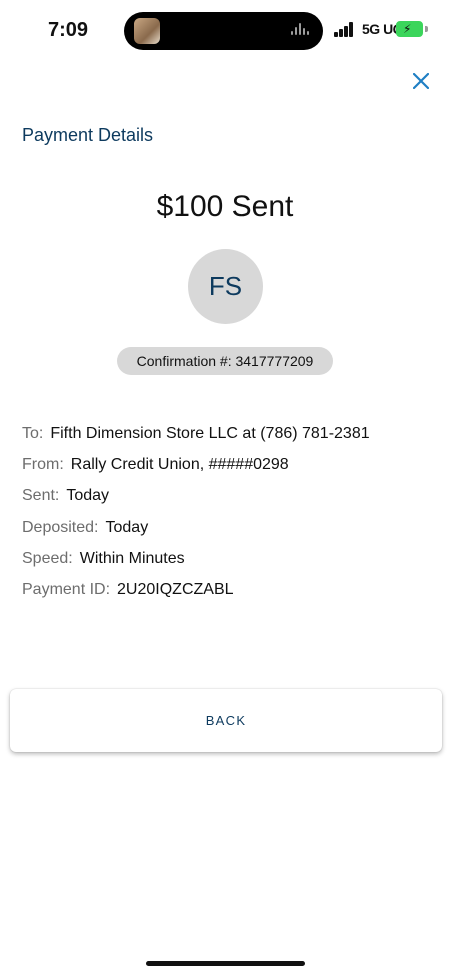  I want to click on status-bar: 7:09 5G UC ⚡, so click(225, 31).